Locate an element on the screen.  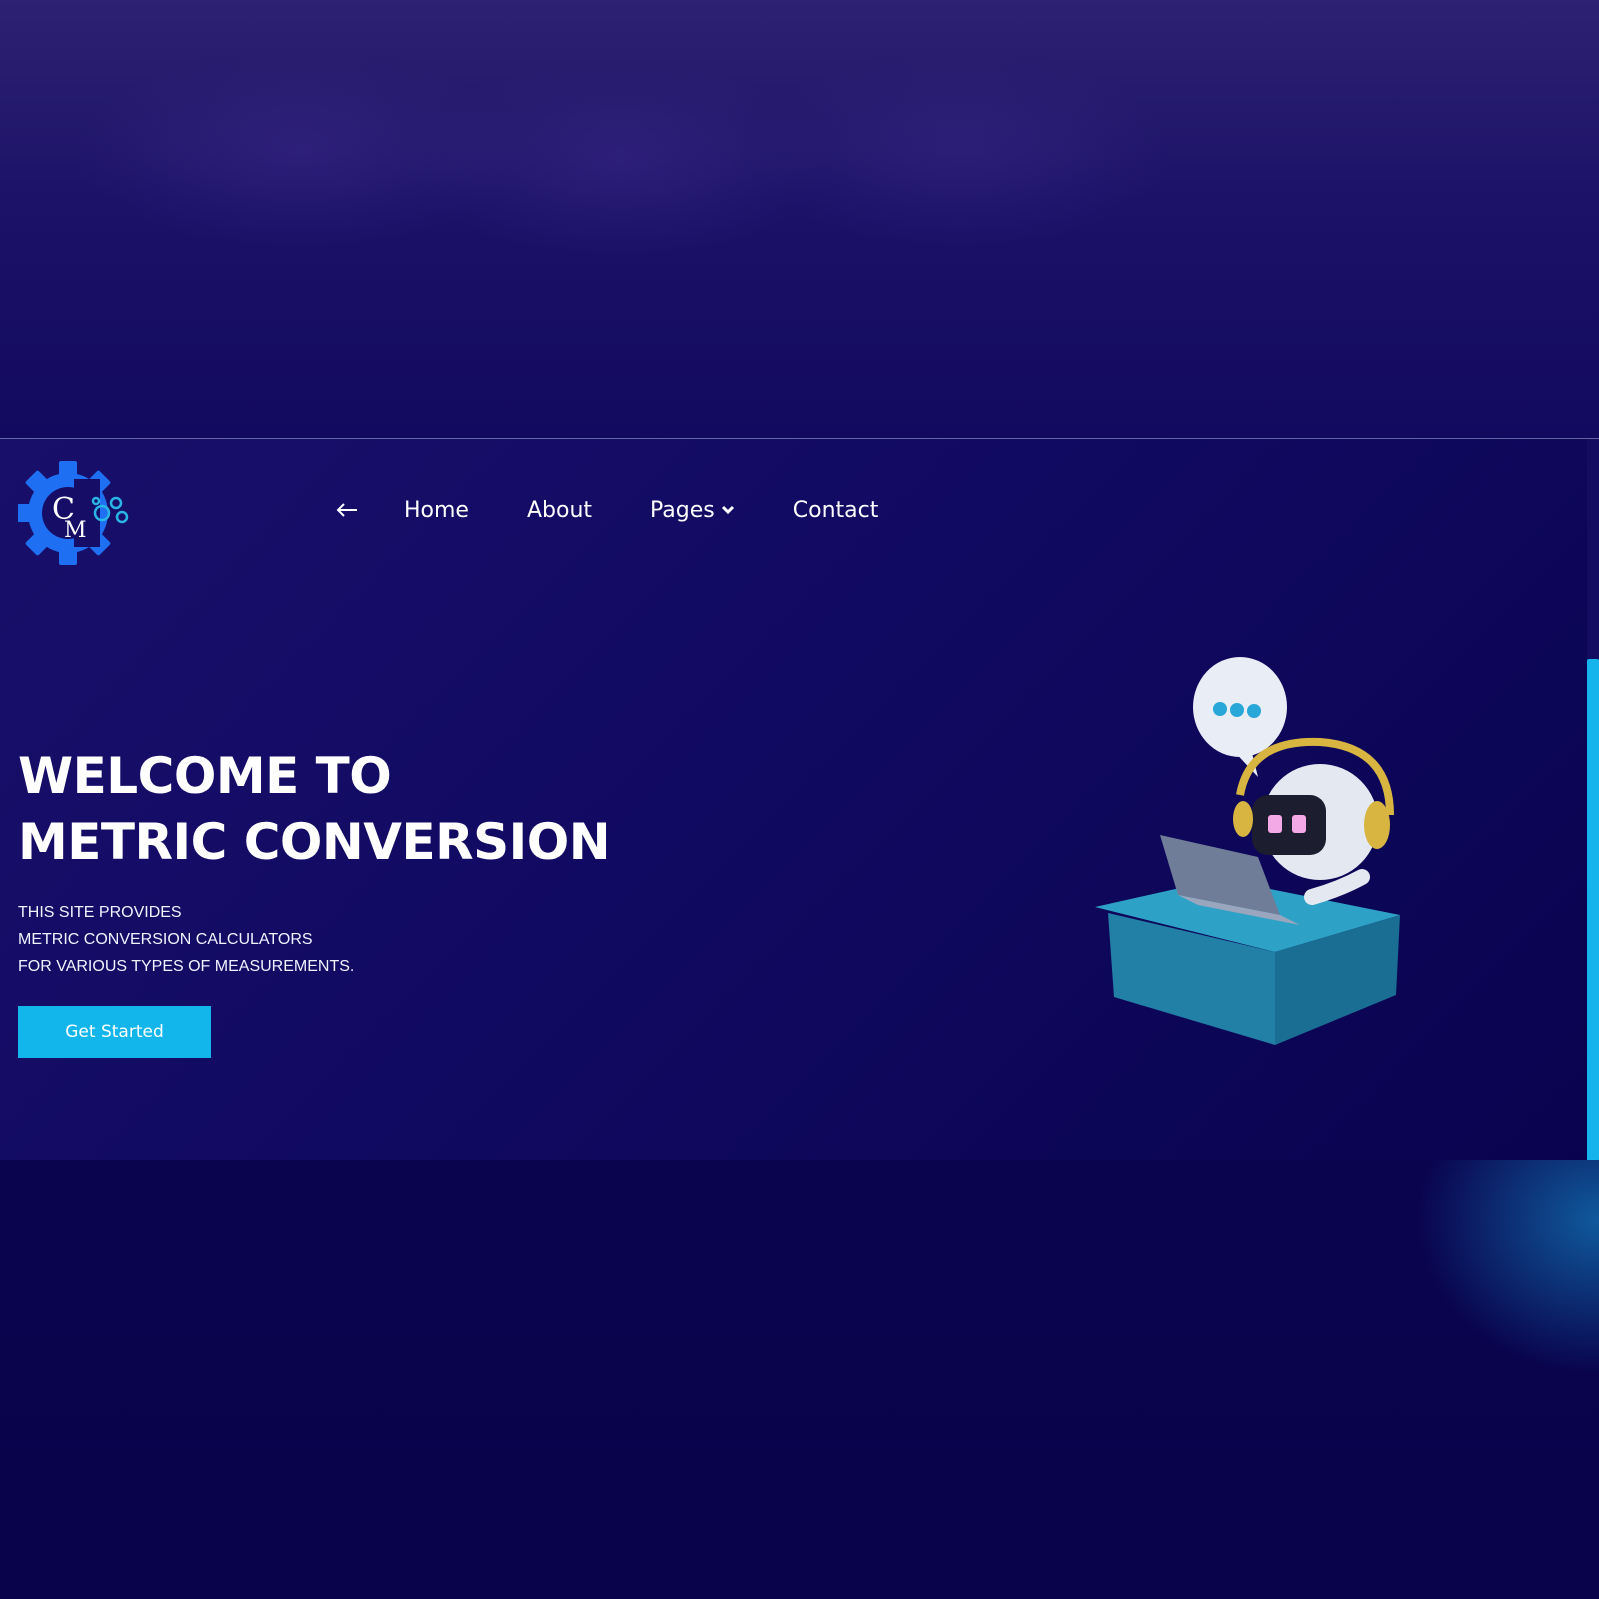
hero-title: WELCOME TO METRIC CONVERSION is located at coordinates (368, 809).